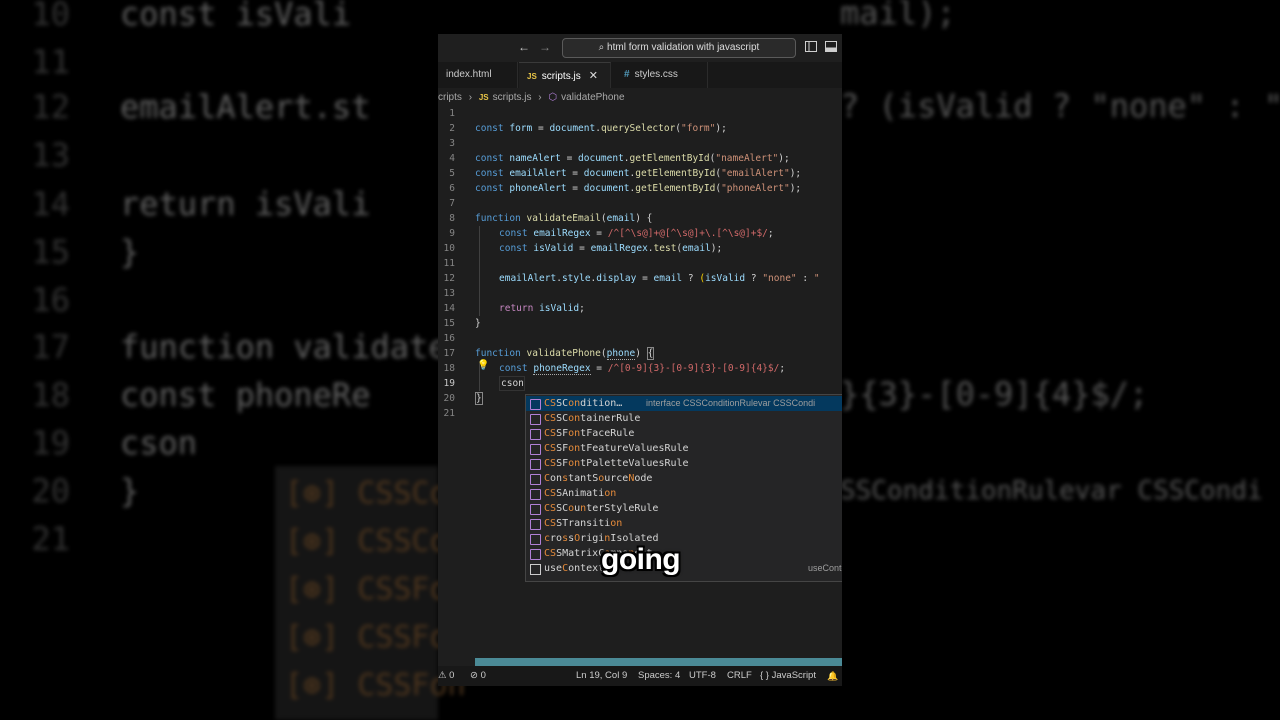 The width and height of the screenshot is (1280, 720). Describe the element at coordinates (658, 662) in the screenshot. I see `horizontal-scrollbar` at that location.